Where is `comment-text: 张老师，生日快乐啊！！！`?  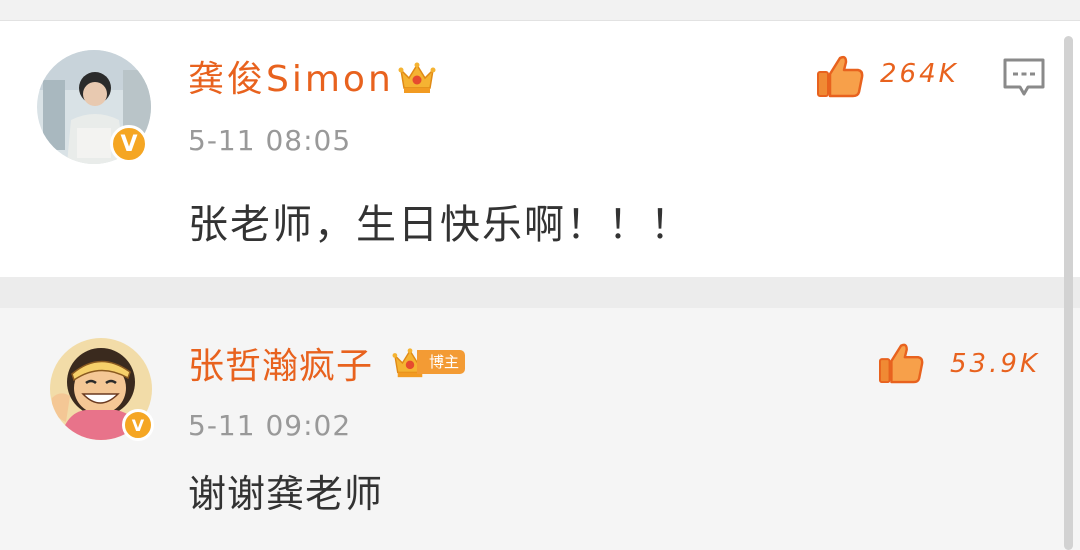
comment-text: 张老师，生日快乐啊！！！ is located at coordinates (440, 225).